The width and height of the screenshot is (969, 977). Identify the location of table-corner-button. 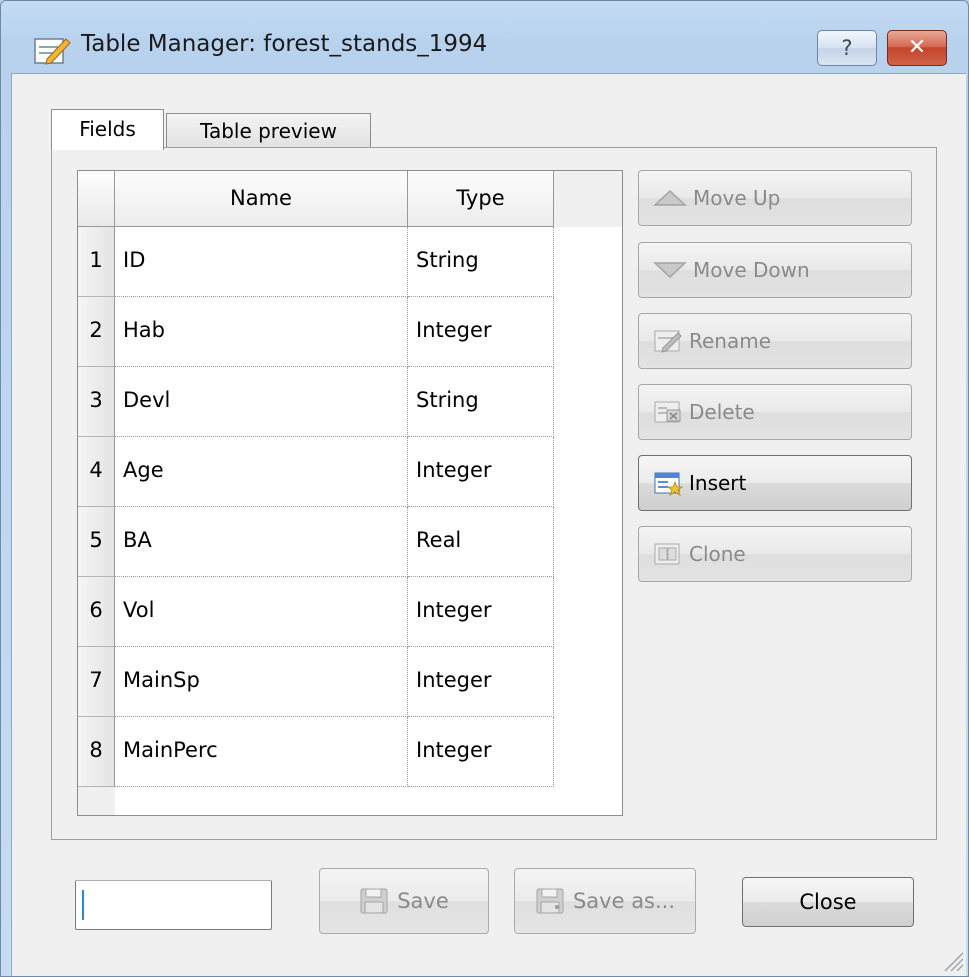
(96, 199).